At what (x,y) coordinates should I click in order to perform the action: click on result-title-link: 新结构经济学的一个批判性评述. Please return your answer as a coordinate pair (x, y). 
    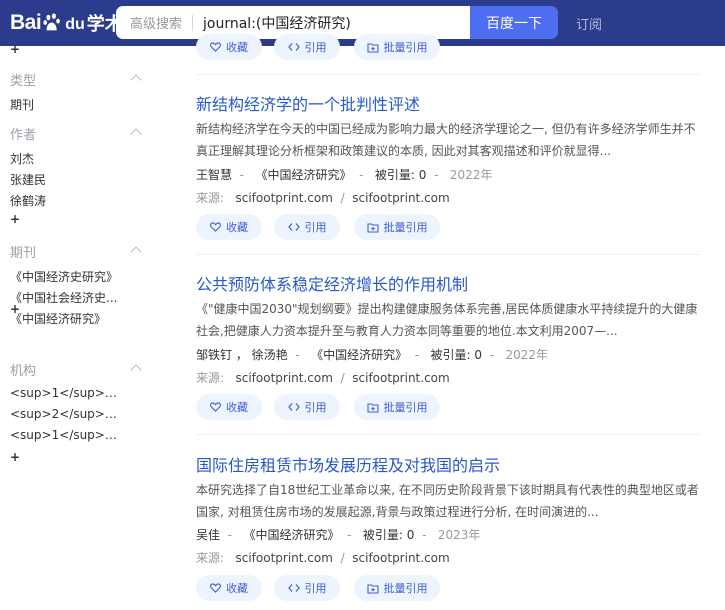
    Looking at the image, I should click on (308, 103).